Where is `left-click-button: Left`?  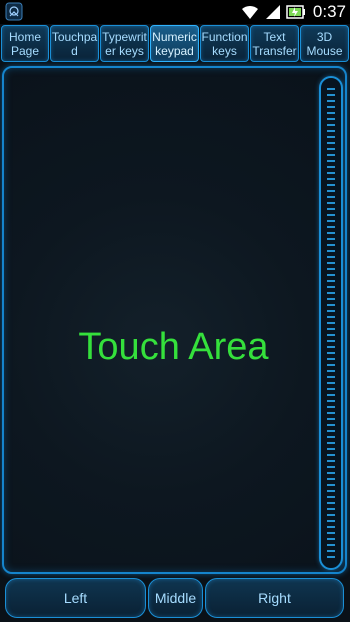 left-click-button: Left is located at coordinates (75, 598).